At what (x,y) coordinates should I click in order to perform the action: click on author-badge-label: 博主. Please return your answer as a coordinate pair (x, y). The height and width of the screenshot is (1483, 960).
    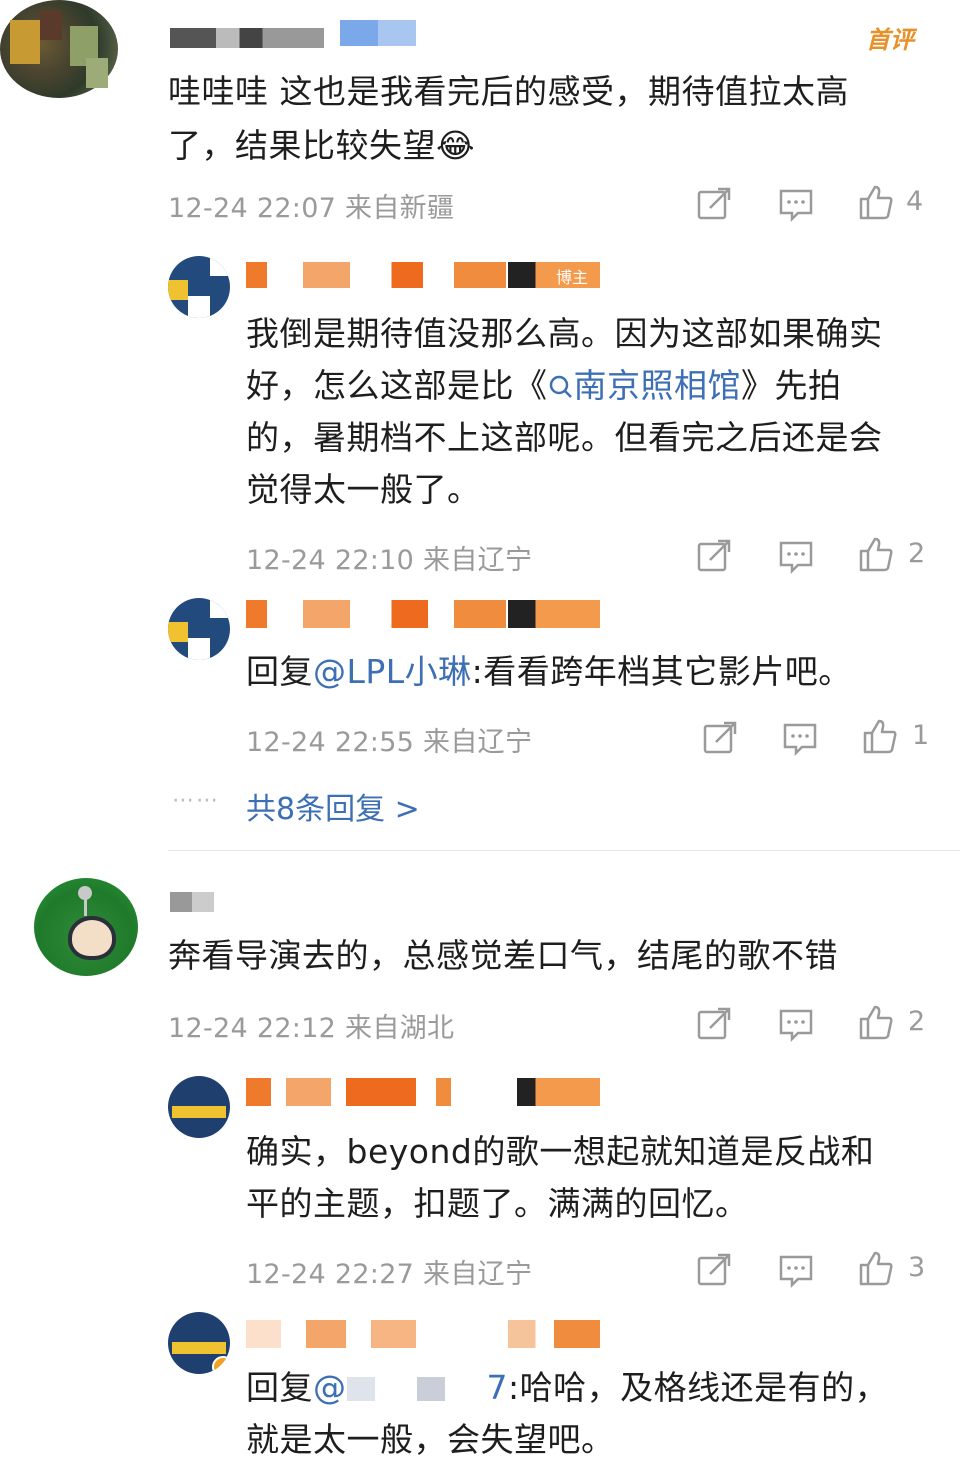
    Looking at the image, I should click on (572, 277).